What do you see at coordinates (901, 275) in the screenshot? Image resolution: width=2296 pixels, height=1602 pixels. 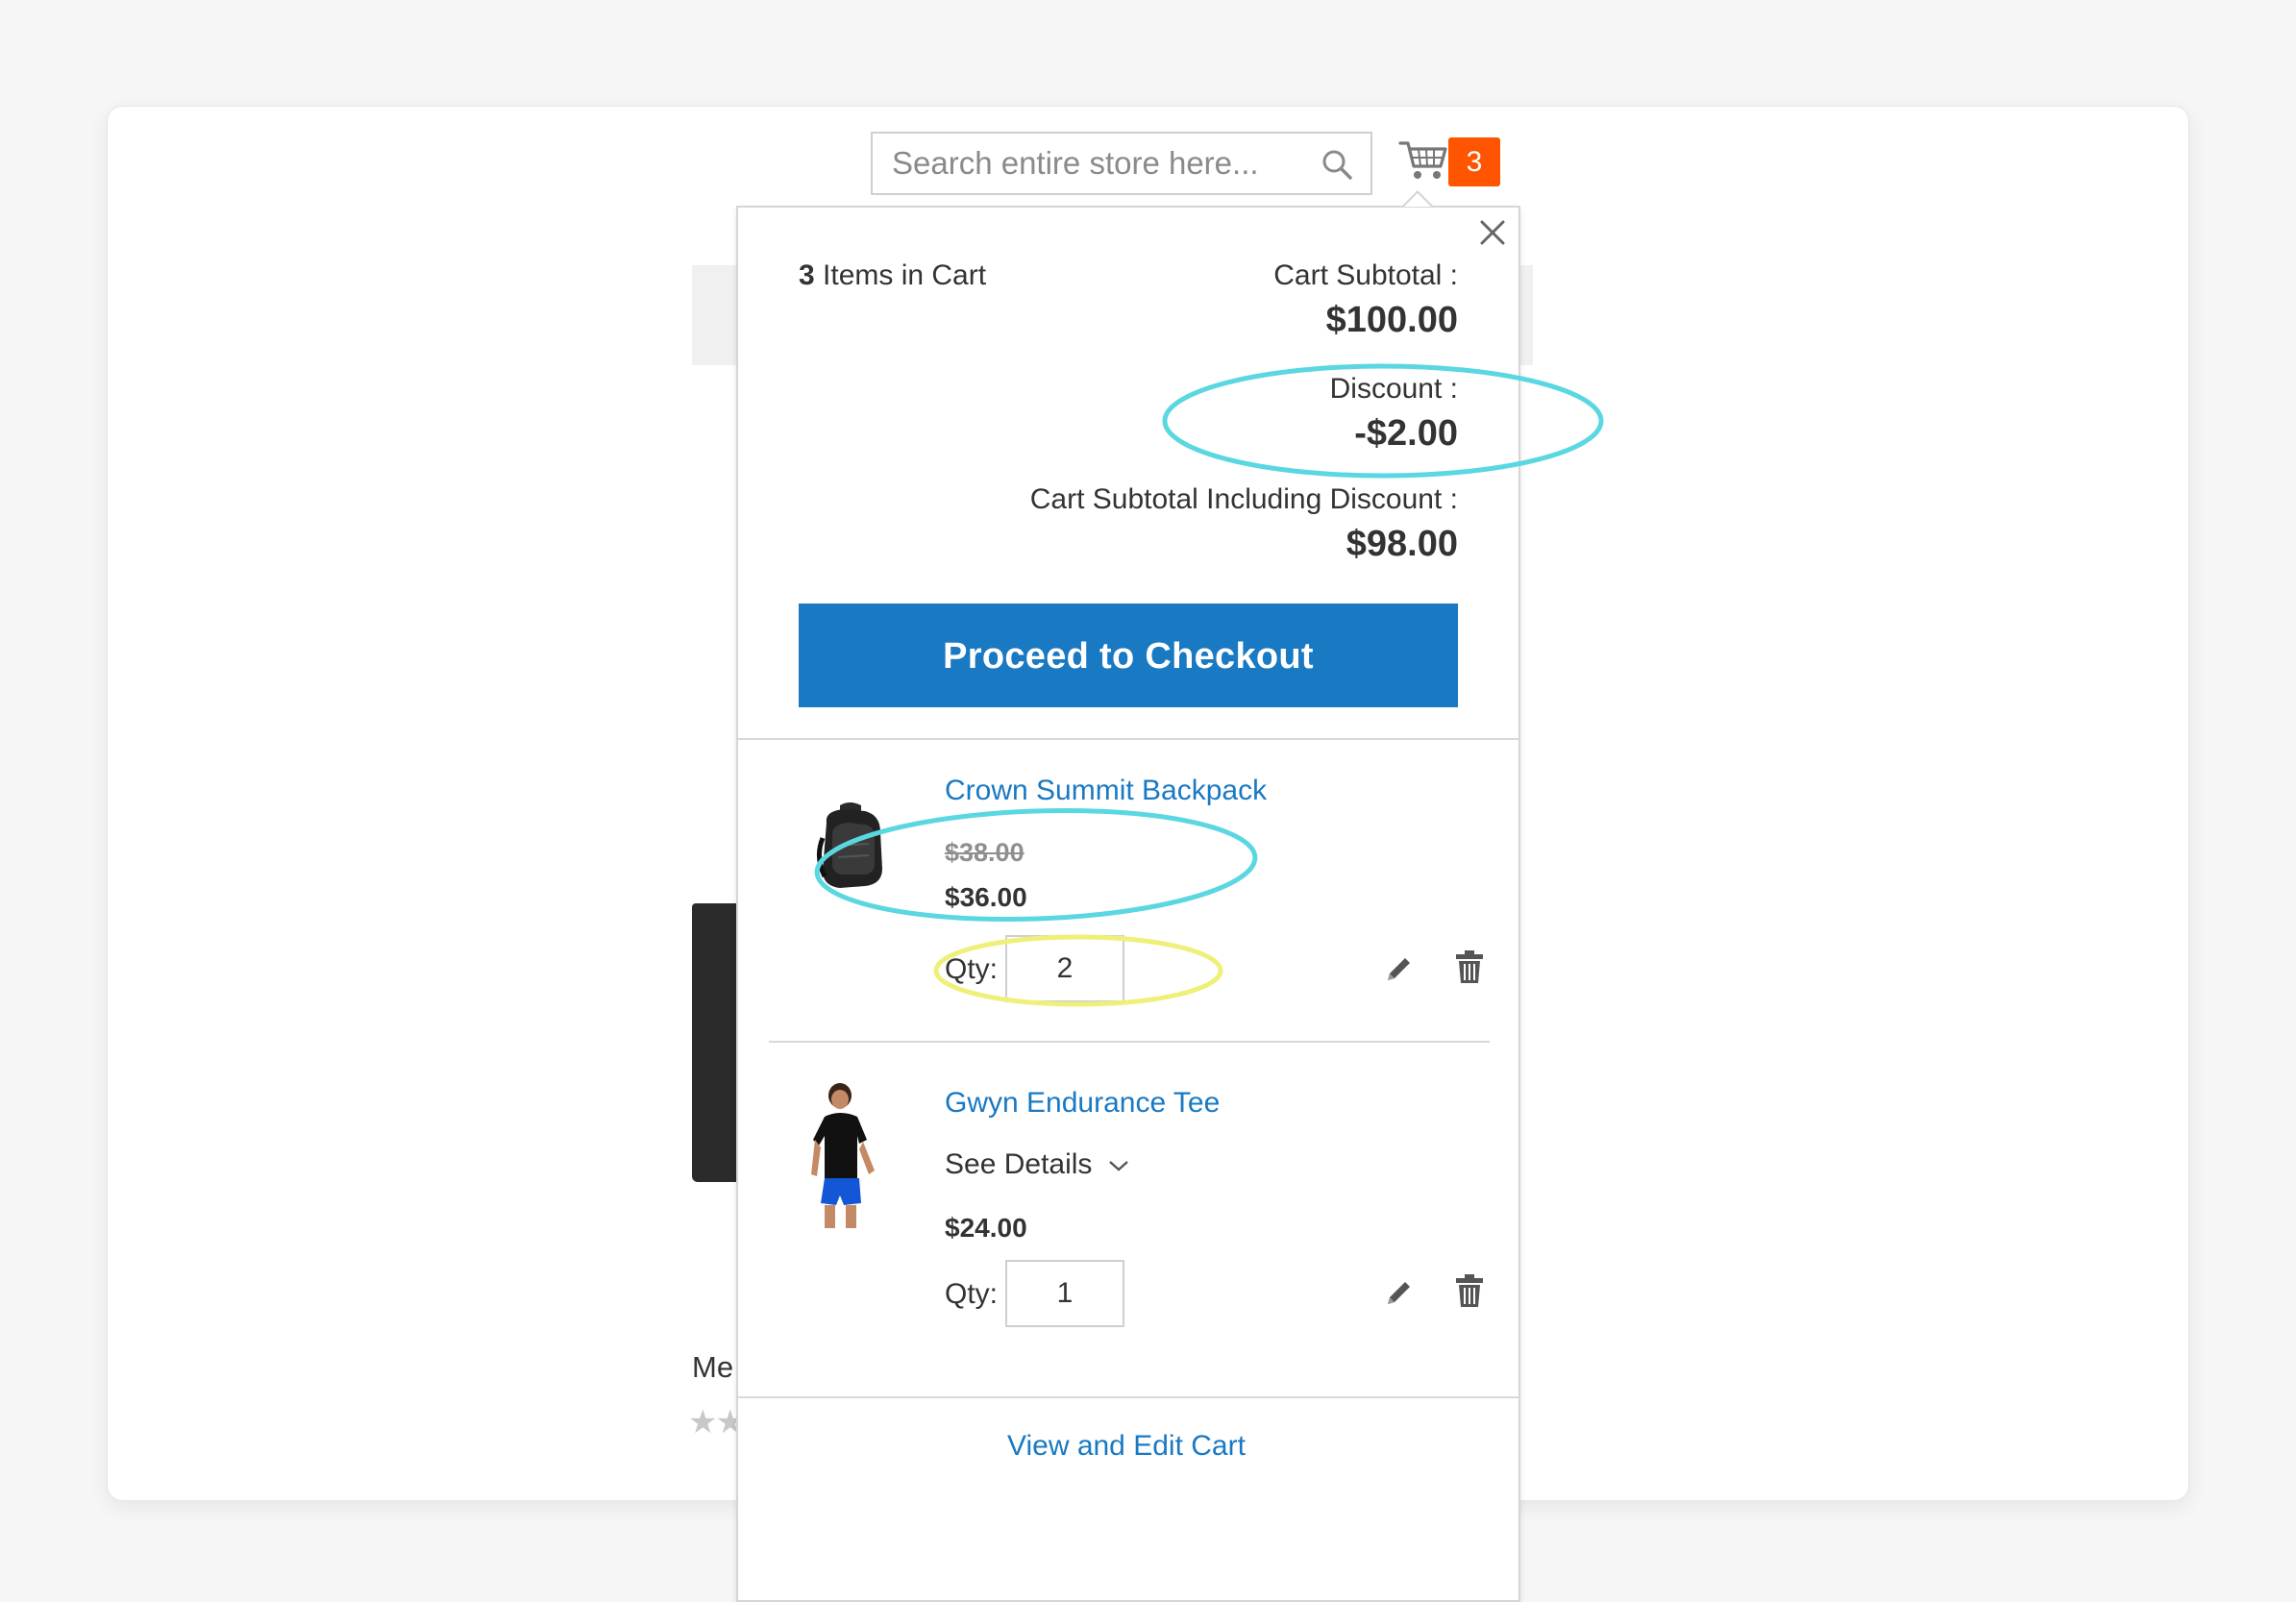 I see `items-count-text: Items in Cart` at bounding box center [901, 275].